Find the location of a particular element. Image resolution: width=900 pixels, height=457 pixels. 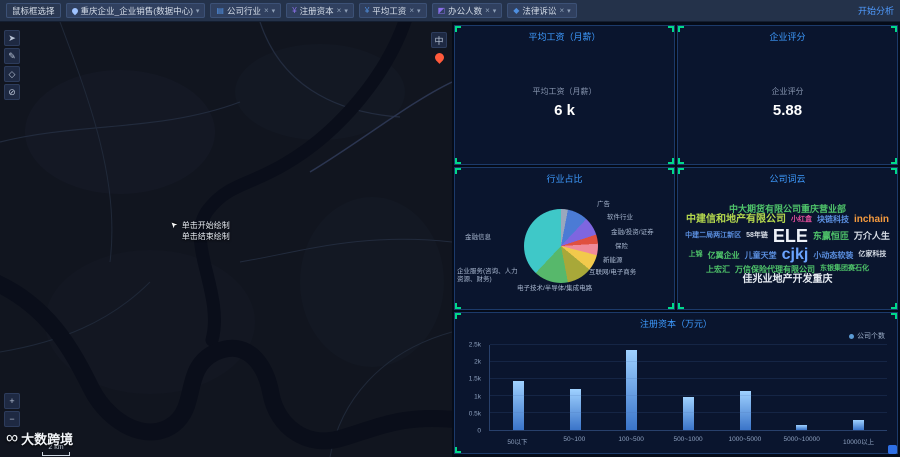

cursor-icon: ➤ is located at coordinates (12, 37).